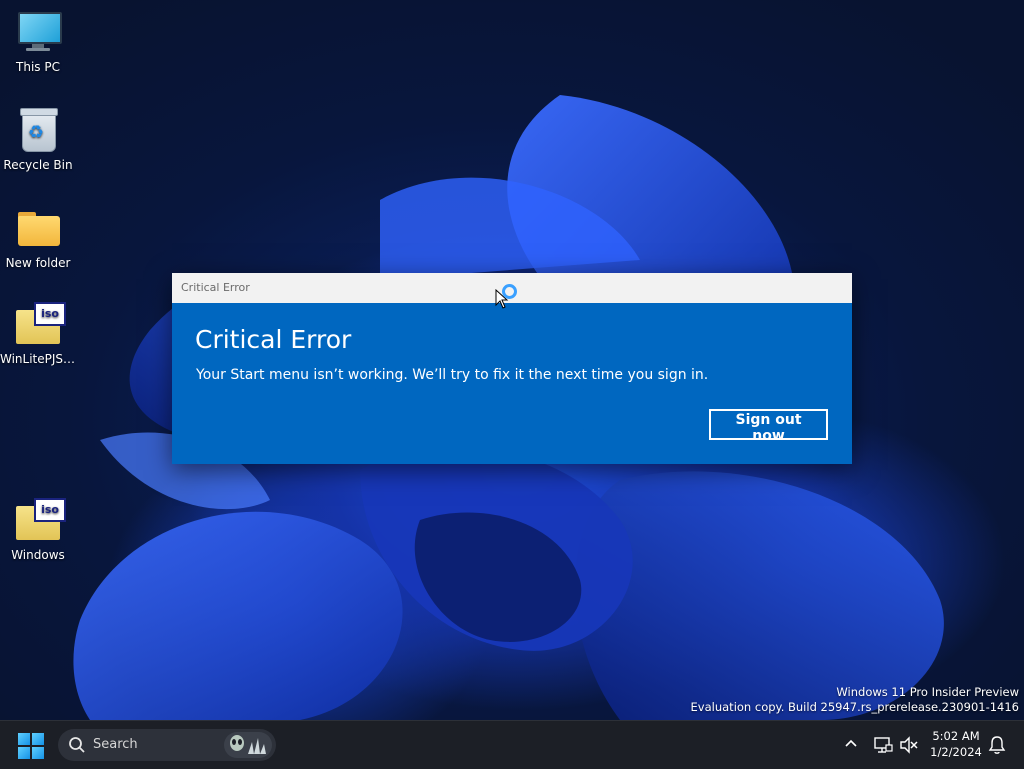 The height and width of the screenshot is (769, 1024). I want to click on desktop-icon-recycle-bin: ♻ Recycle Bin, so click(38, 139).